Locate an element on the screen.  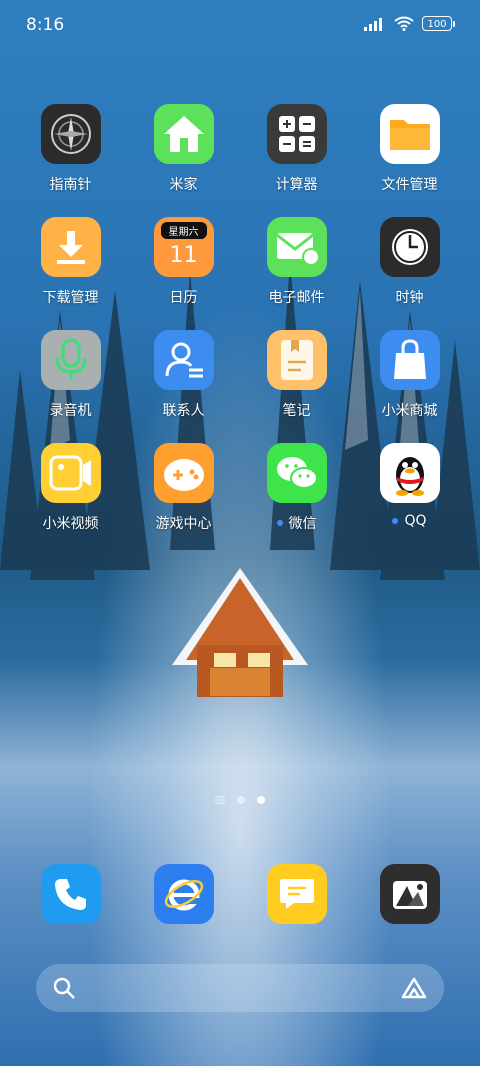
app-download-manager: 下载管理 is located at coordinates (70, 273).